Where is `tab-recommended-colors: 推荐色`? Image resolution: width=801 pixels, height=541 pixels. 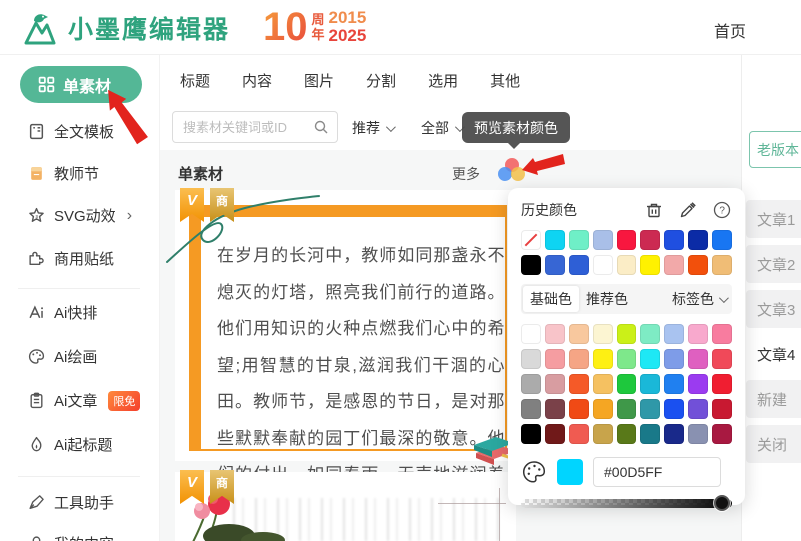 tab-recommended-colors: 推荐色 is located at coordinates (607, 299).